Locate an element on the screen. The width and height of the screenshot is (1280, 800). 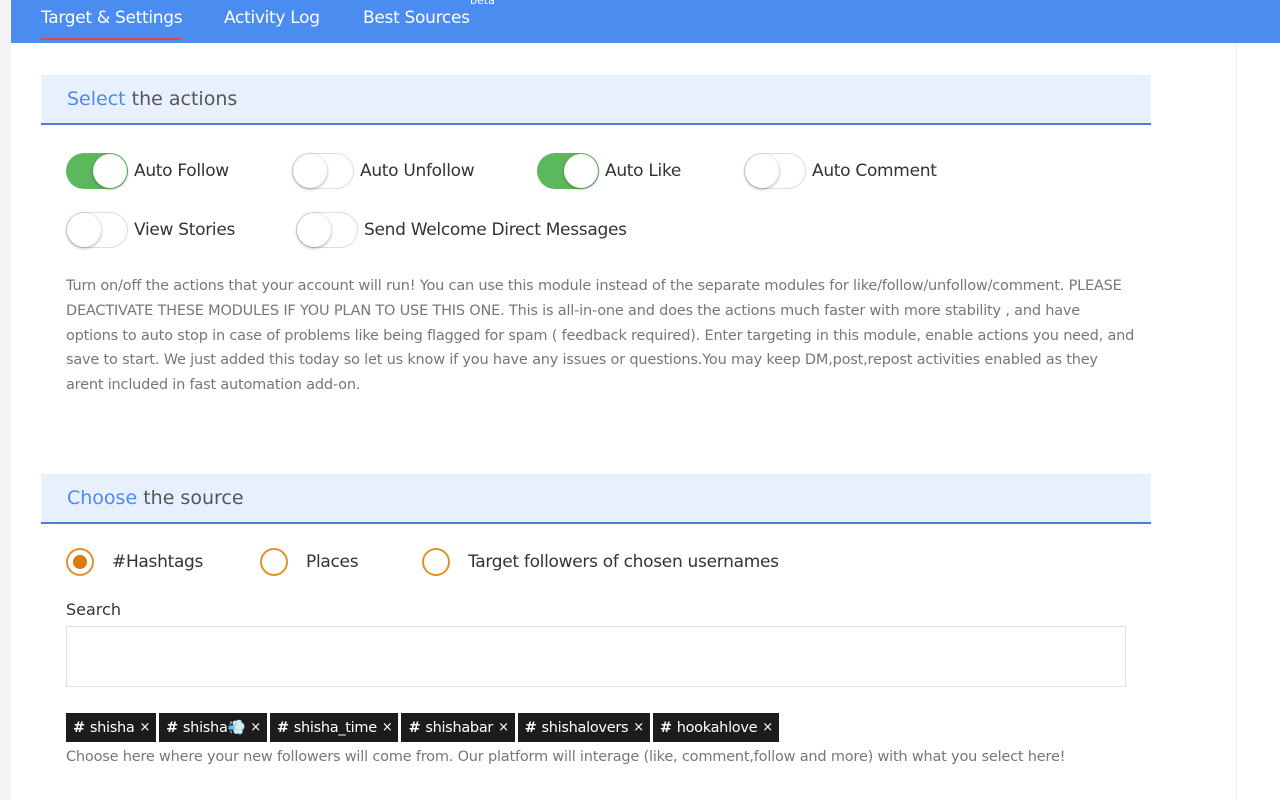
toggle-send-welcome-dm: Send Welcome Direct Messages is located at coordinates (461, 230).